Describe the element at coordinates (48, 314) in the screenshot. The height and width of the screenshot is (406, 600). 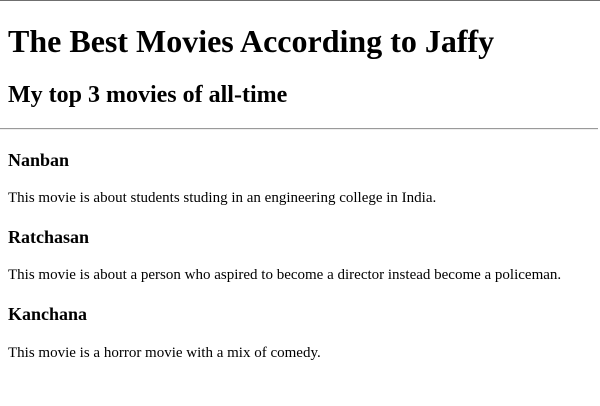
I see `movie-title: Kanchana` at that location.